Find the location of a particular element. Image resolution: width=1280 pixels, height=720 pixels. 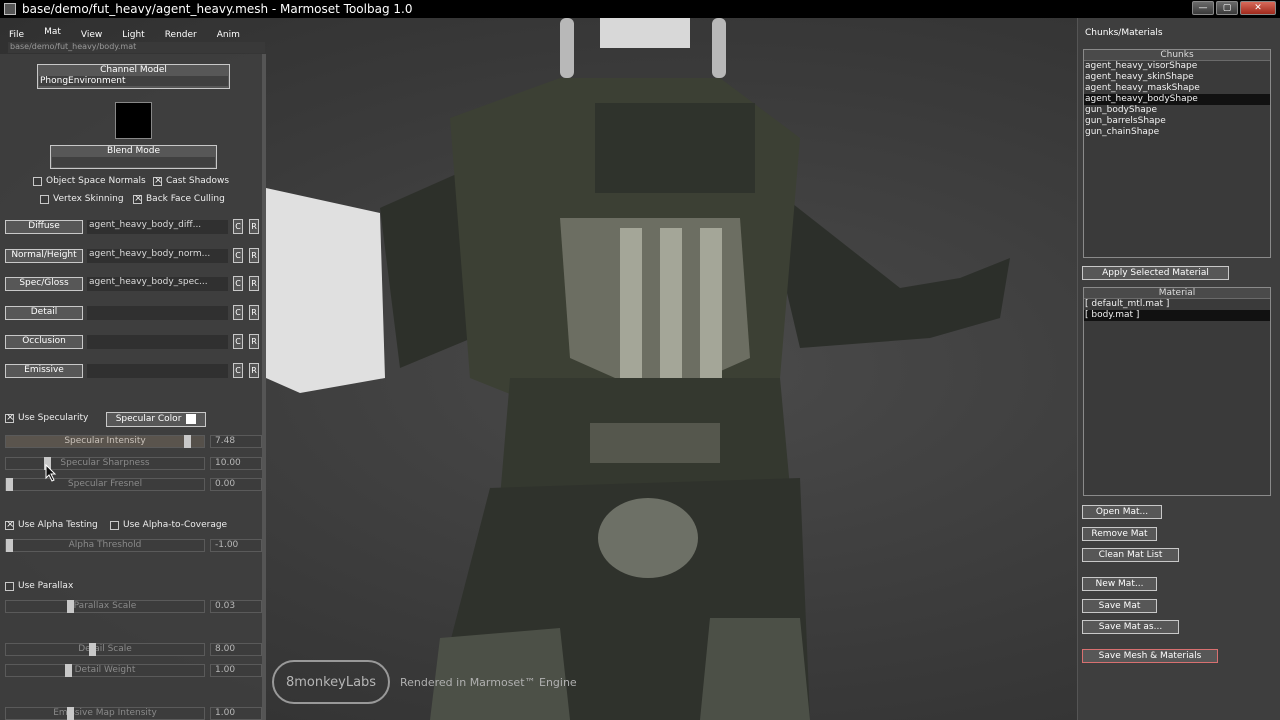

specular-fresnel-value: 0.00 is located at coordinates (236, 484).